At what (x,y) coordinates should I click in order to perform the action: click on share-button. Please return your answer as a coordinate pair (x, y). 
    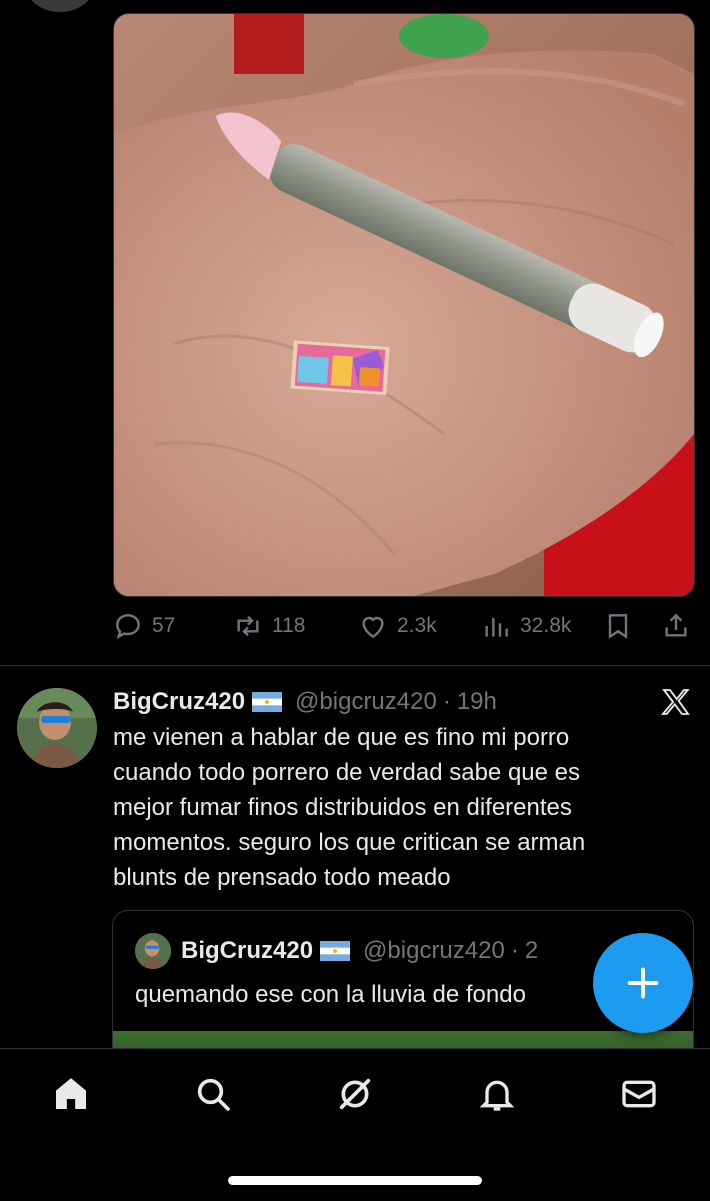
    Looking at the image, I should click on (676, 626).